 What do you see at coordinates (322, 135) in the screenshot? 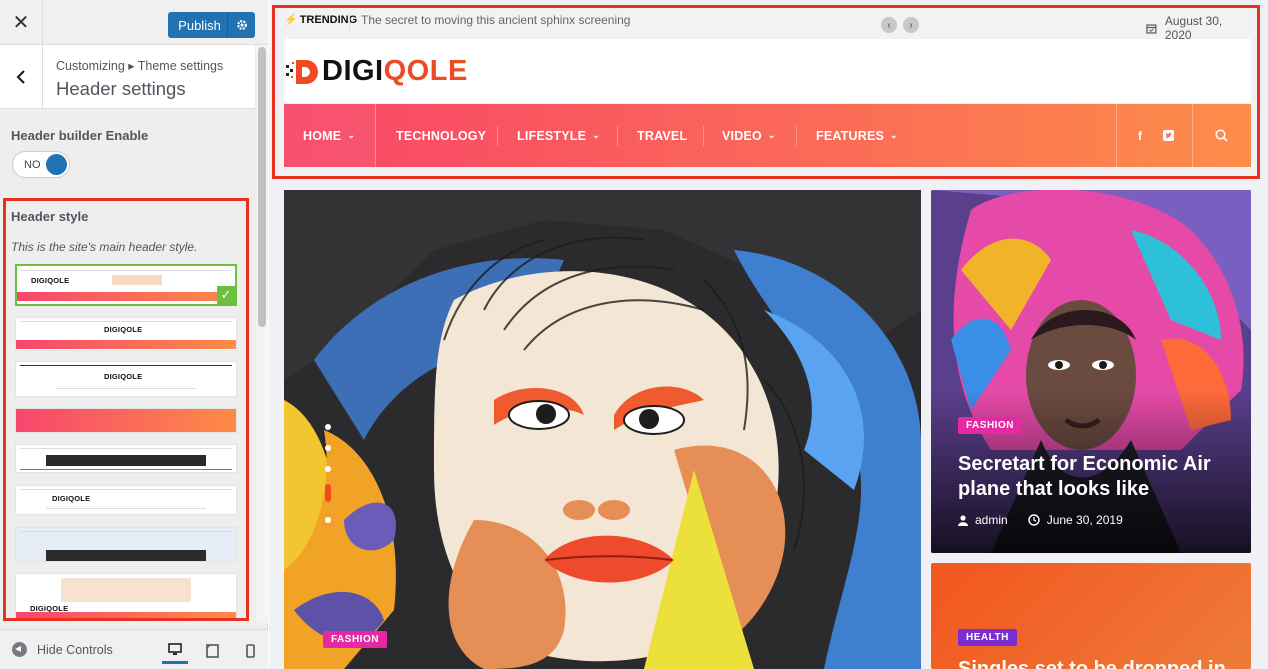
I see `nav-item-label: HOME` at bounding box center [322, 135].